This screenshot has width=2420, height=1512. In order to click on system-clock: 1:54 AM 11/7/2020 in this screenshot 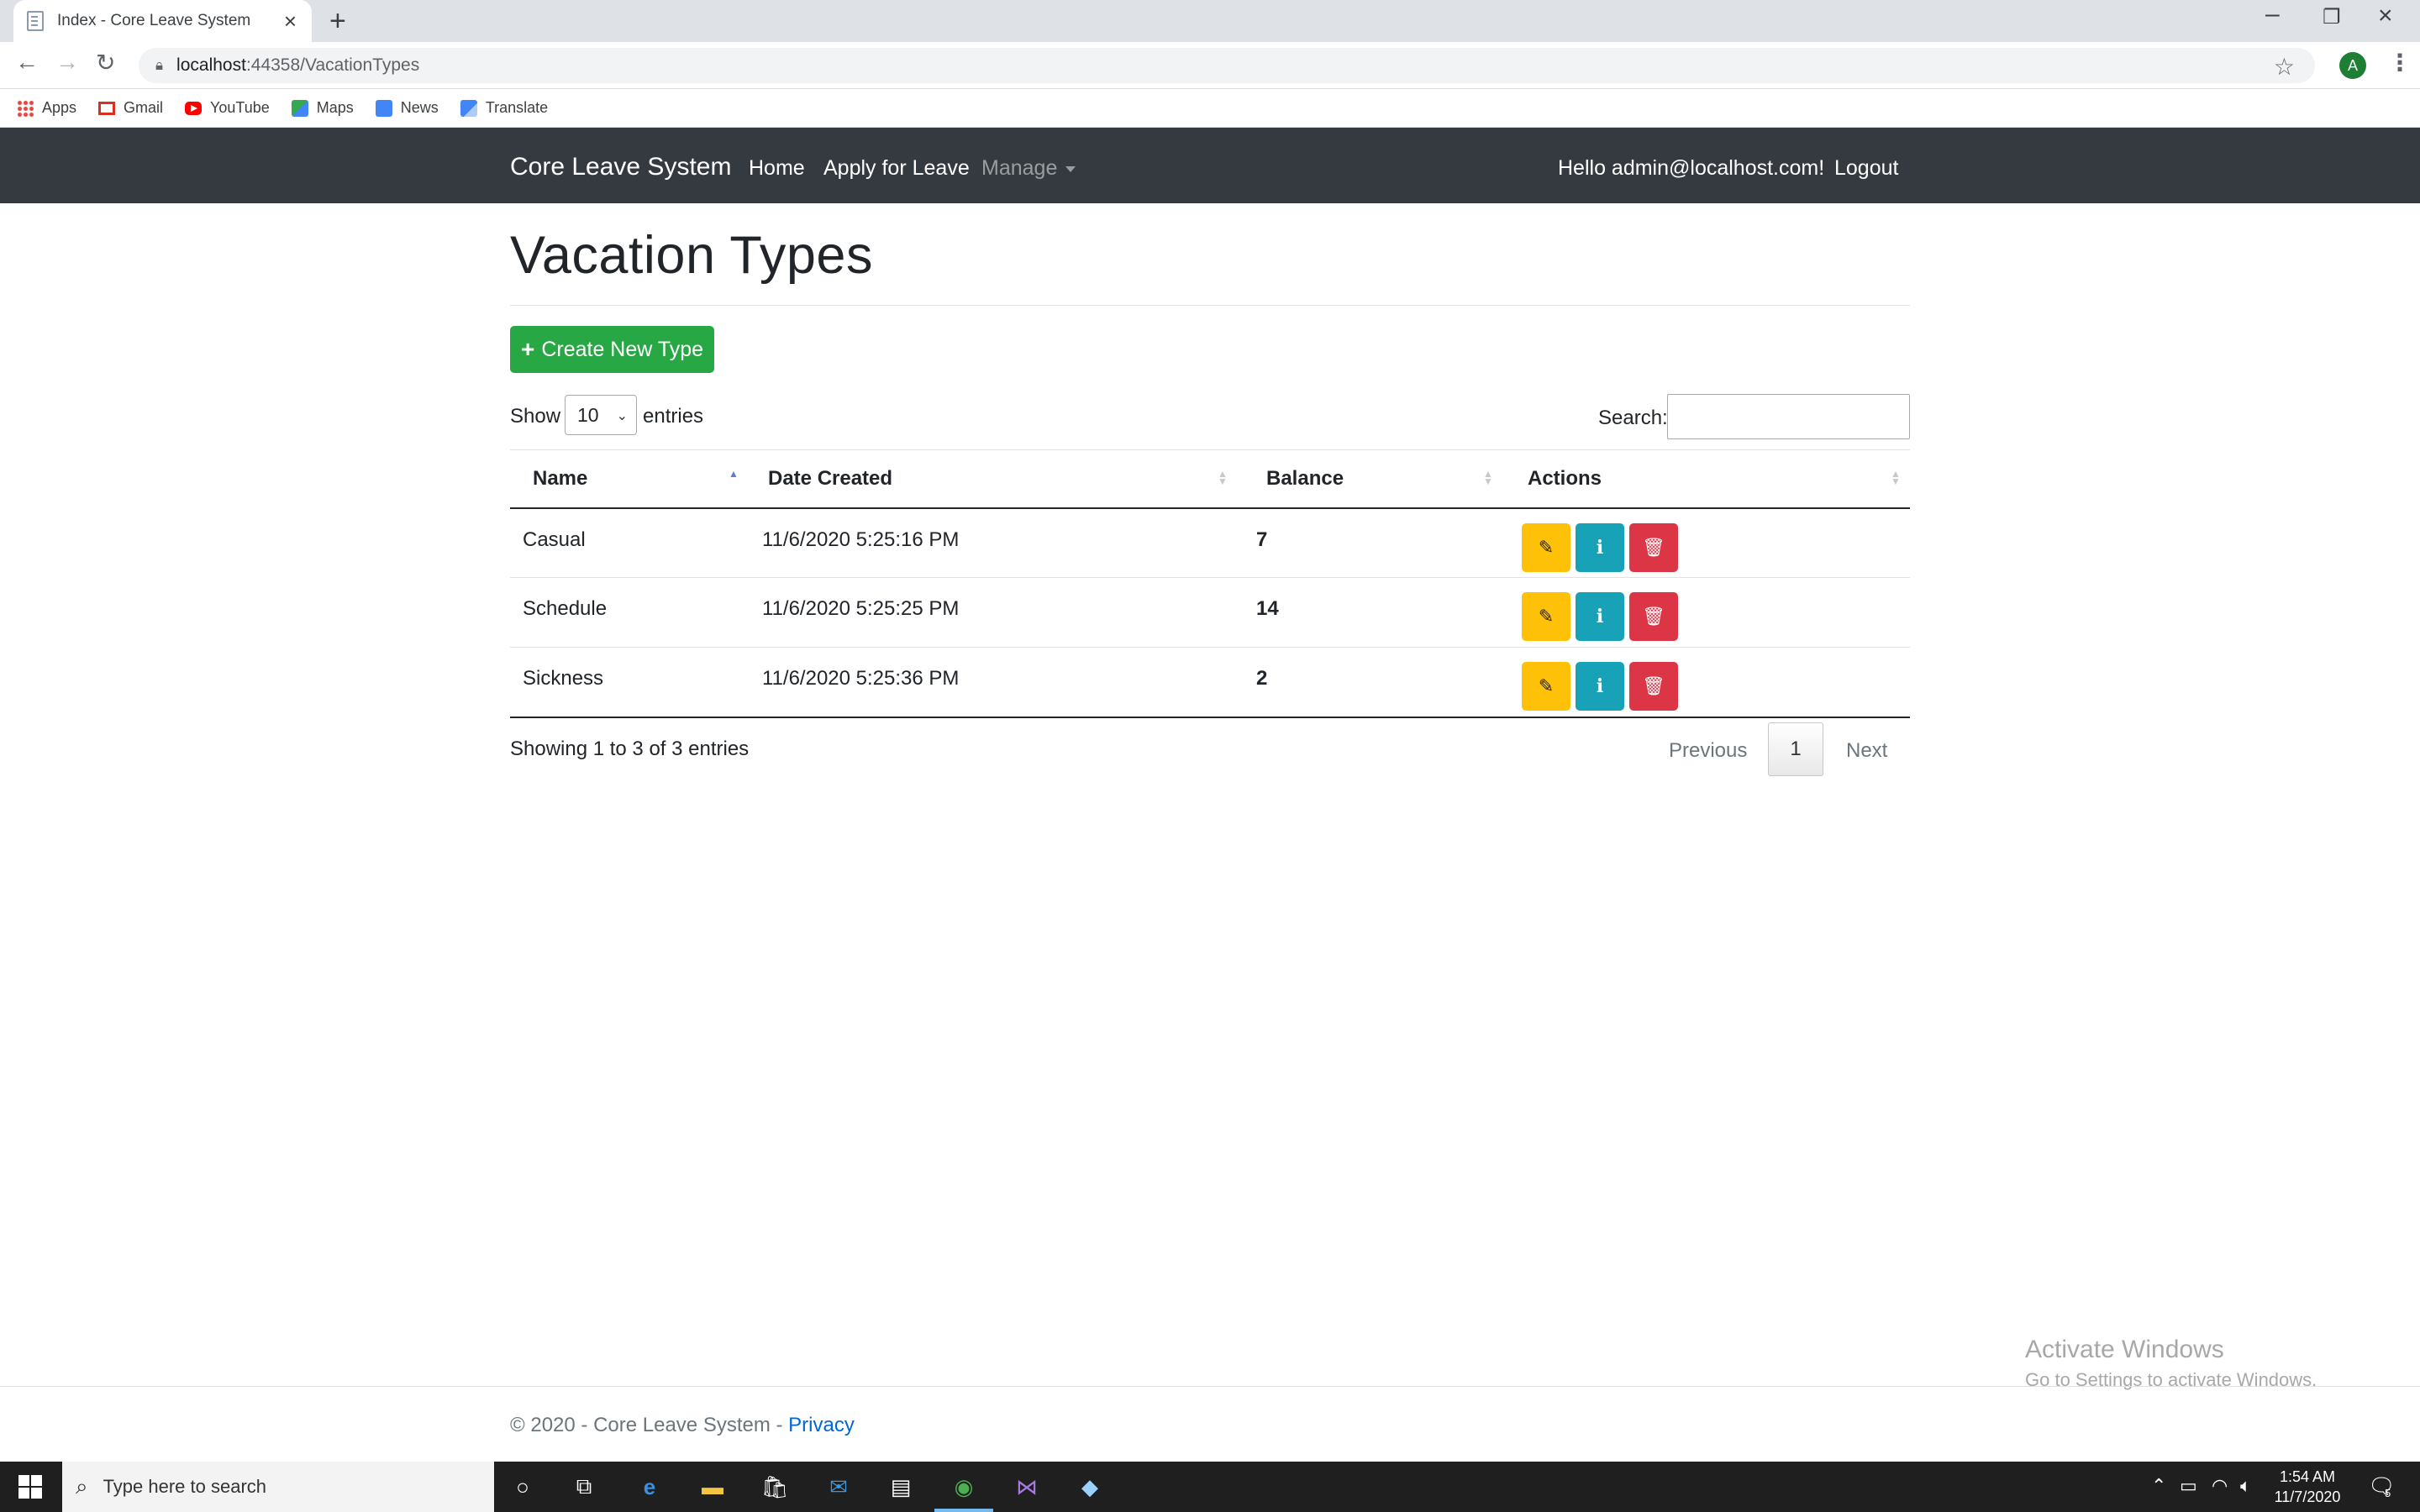, I will do `click(2307, 1487)`.